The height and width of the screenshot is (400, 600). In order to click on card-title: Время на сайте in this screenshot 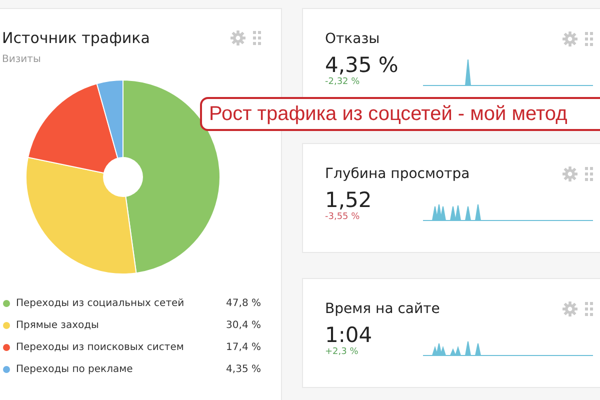, I will do `click(382, 309)`.